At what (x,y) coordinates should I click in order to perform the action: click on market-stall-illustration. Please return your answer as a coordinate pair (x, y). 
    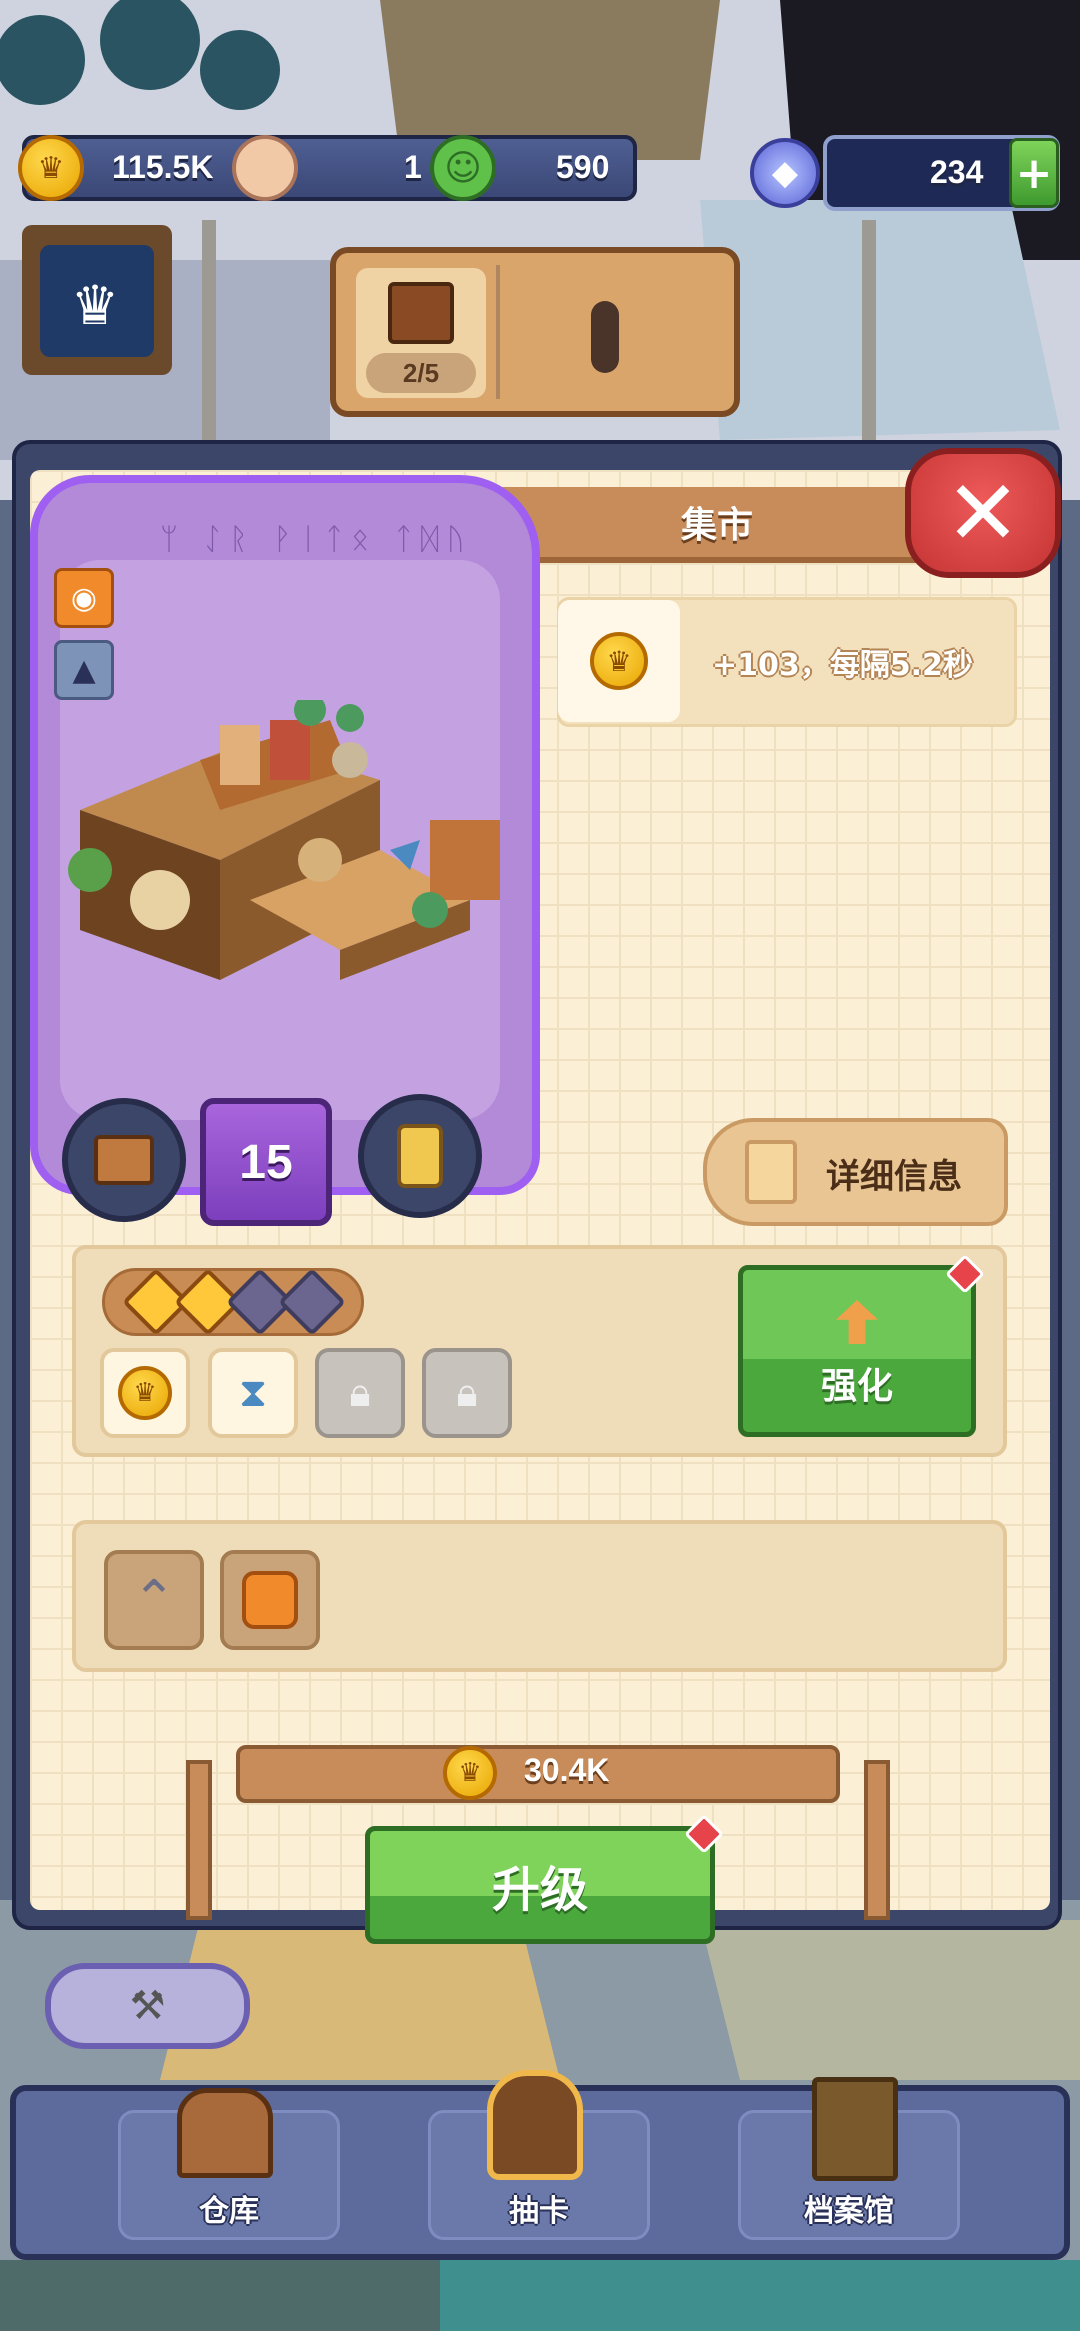
    Looking at the image, I should click on (284, 840).